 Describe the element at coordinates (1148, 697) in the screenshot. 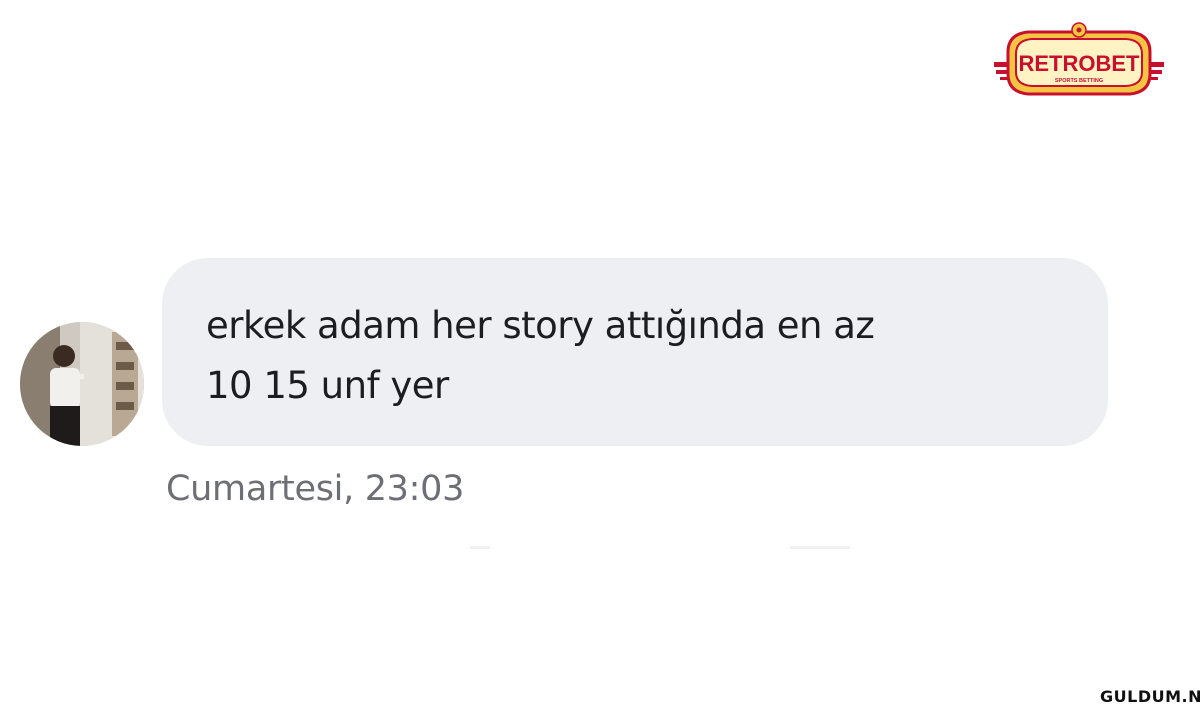

I see `site-watermark: GULDUM.NET` at that location.